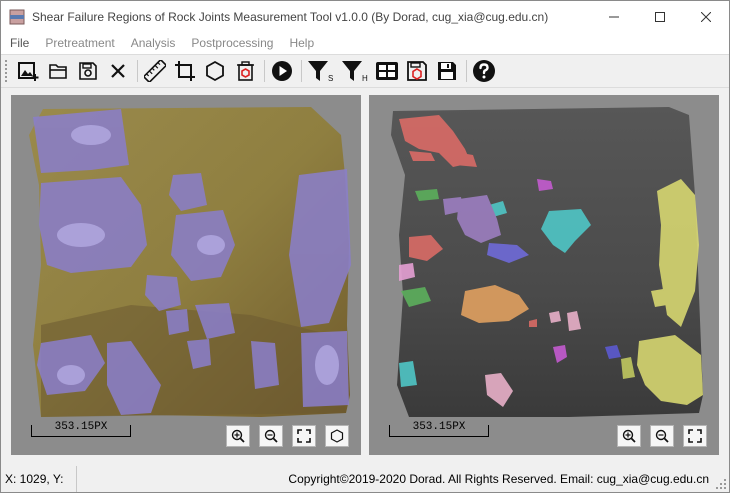 This screenshot has width=730, height=493. I want to click on ruler-icon, so click(155, 71).